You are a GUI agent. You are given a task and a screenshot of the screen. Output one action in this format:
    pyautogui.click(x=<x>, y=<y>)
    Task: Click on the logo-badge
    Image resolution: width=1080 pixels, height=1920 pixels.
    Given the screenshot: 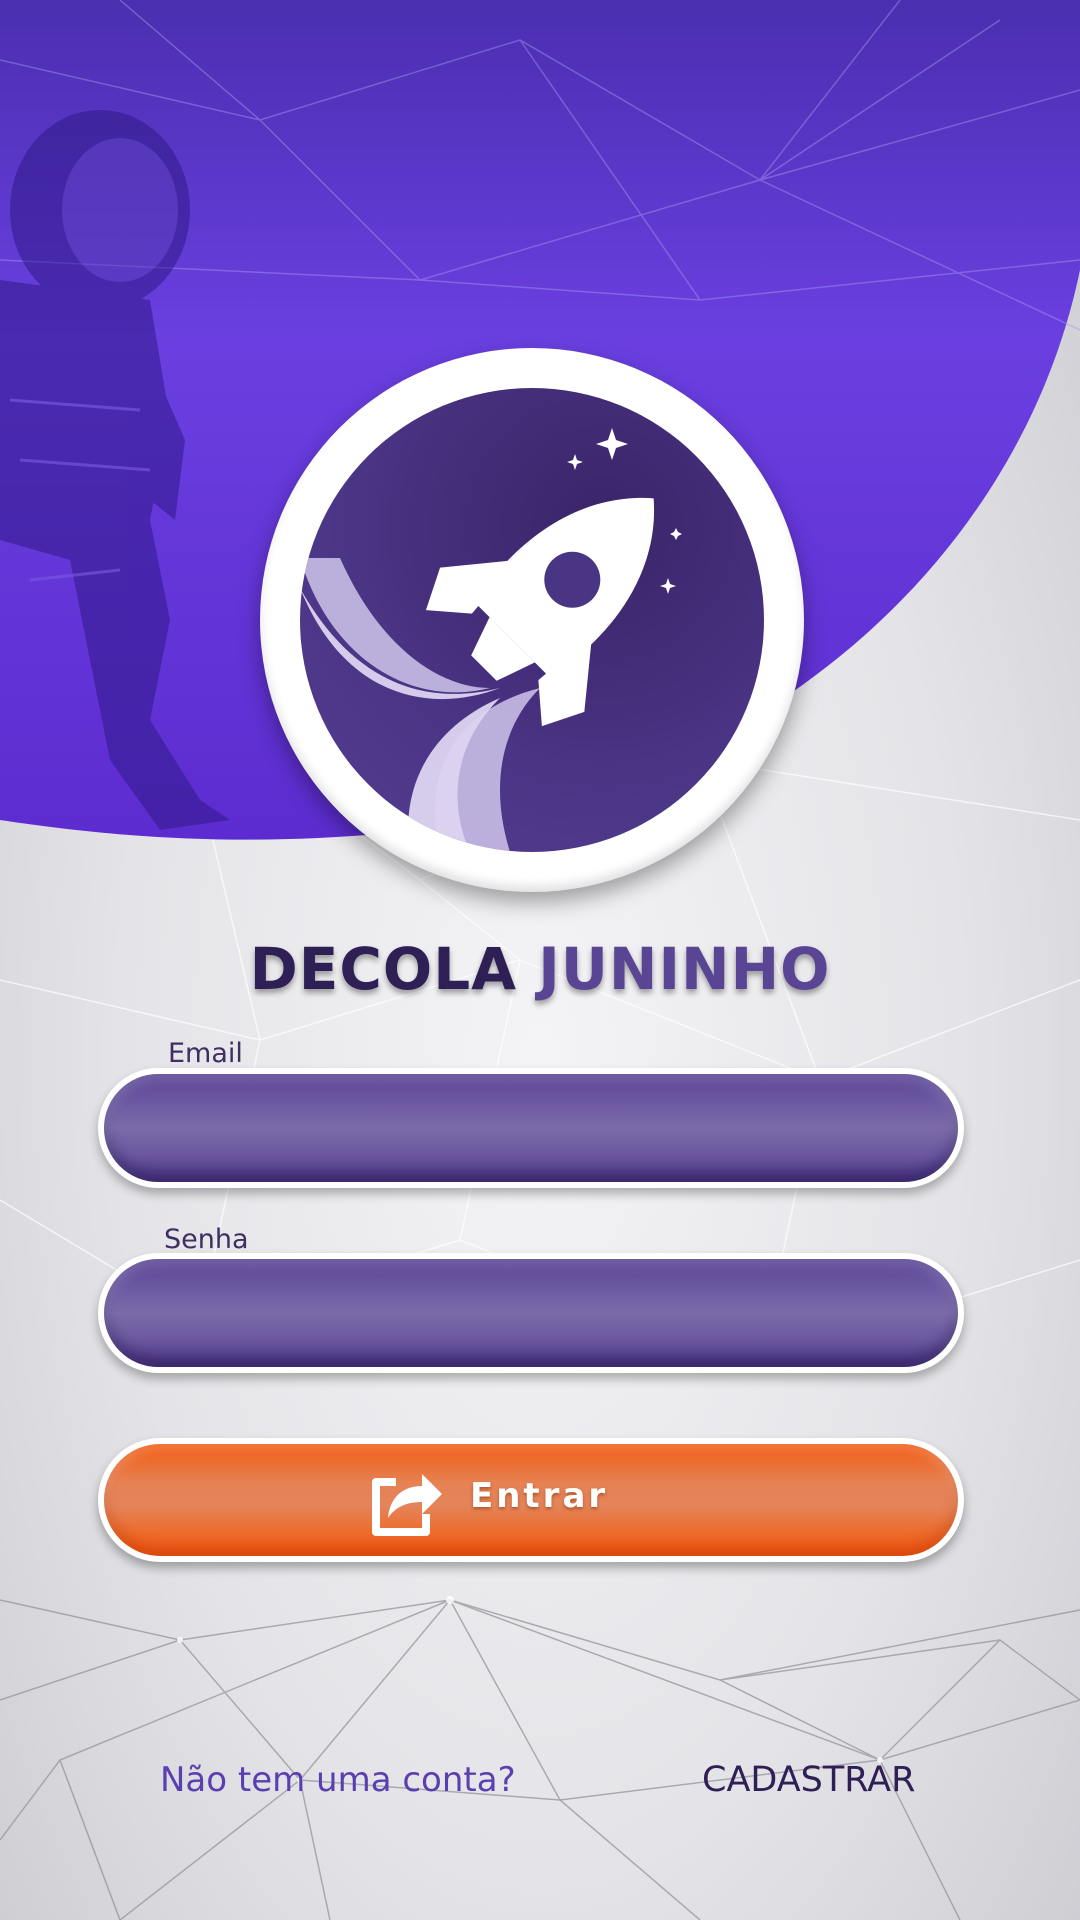 What is the action you would take?
    pyautogui.click(x=532, y=620)
    